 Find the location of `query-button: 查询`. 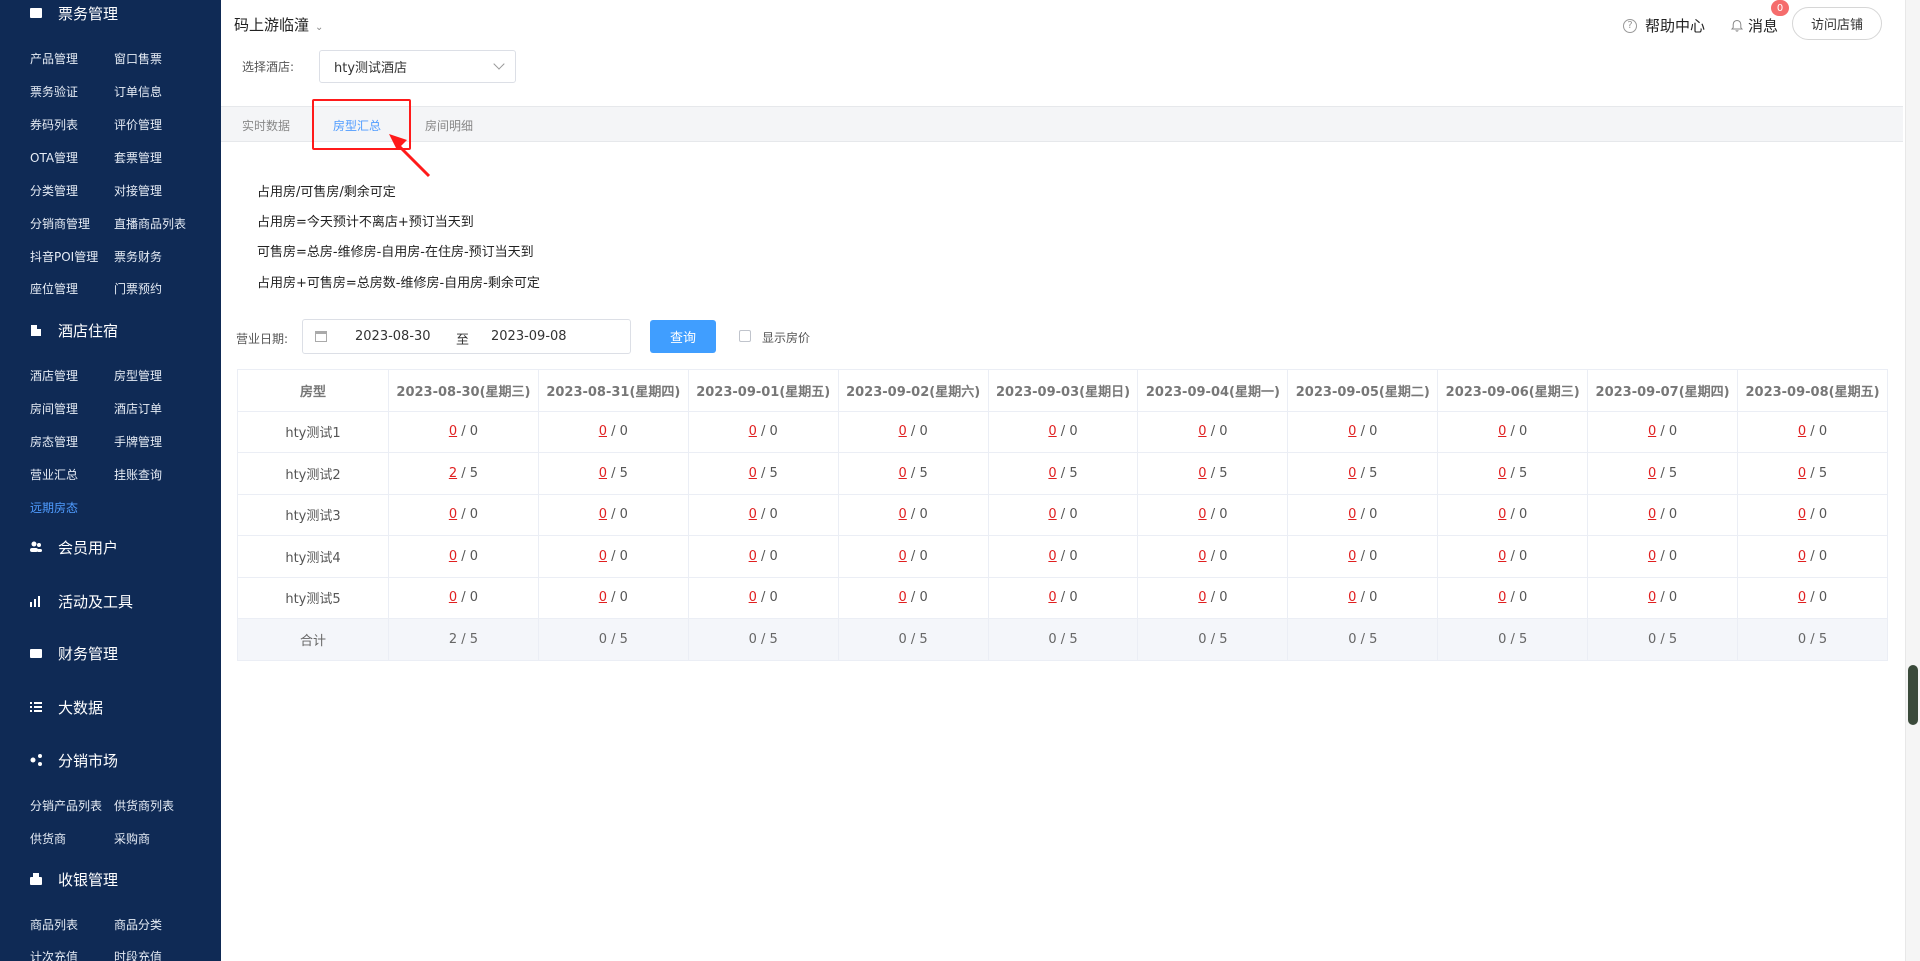

query-button: 查询 is located at coordinates (683, 336).